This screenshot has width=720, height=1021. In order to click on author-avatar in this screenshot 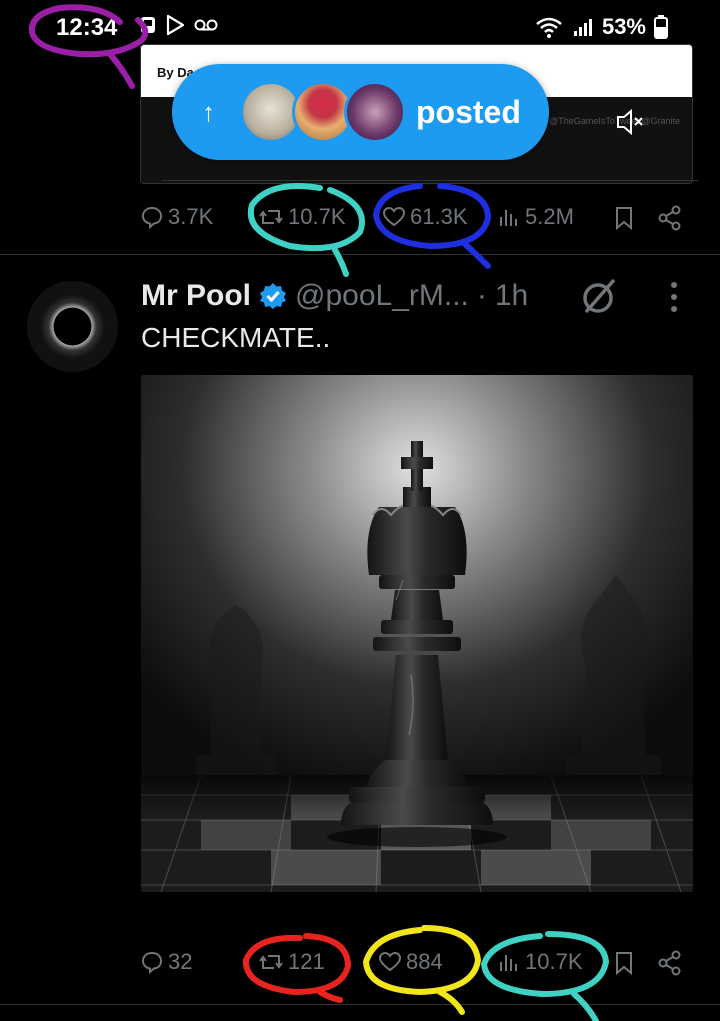, I will do `click(72, 326)`.